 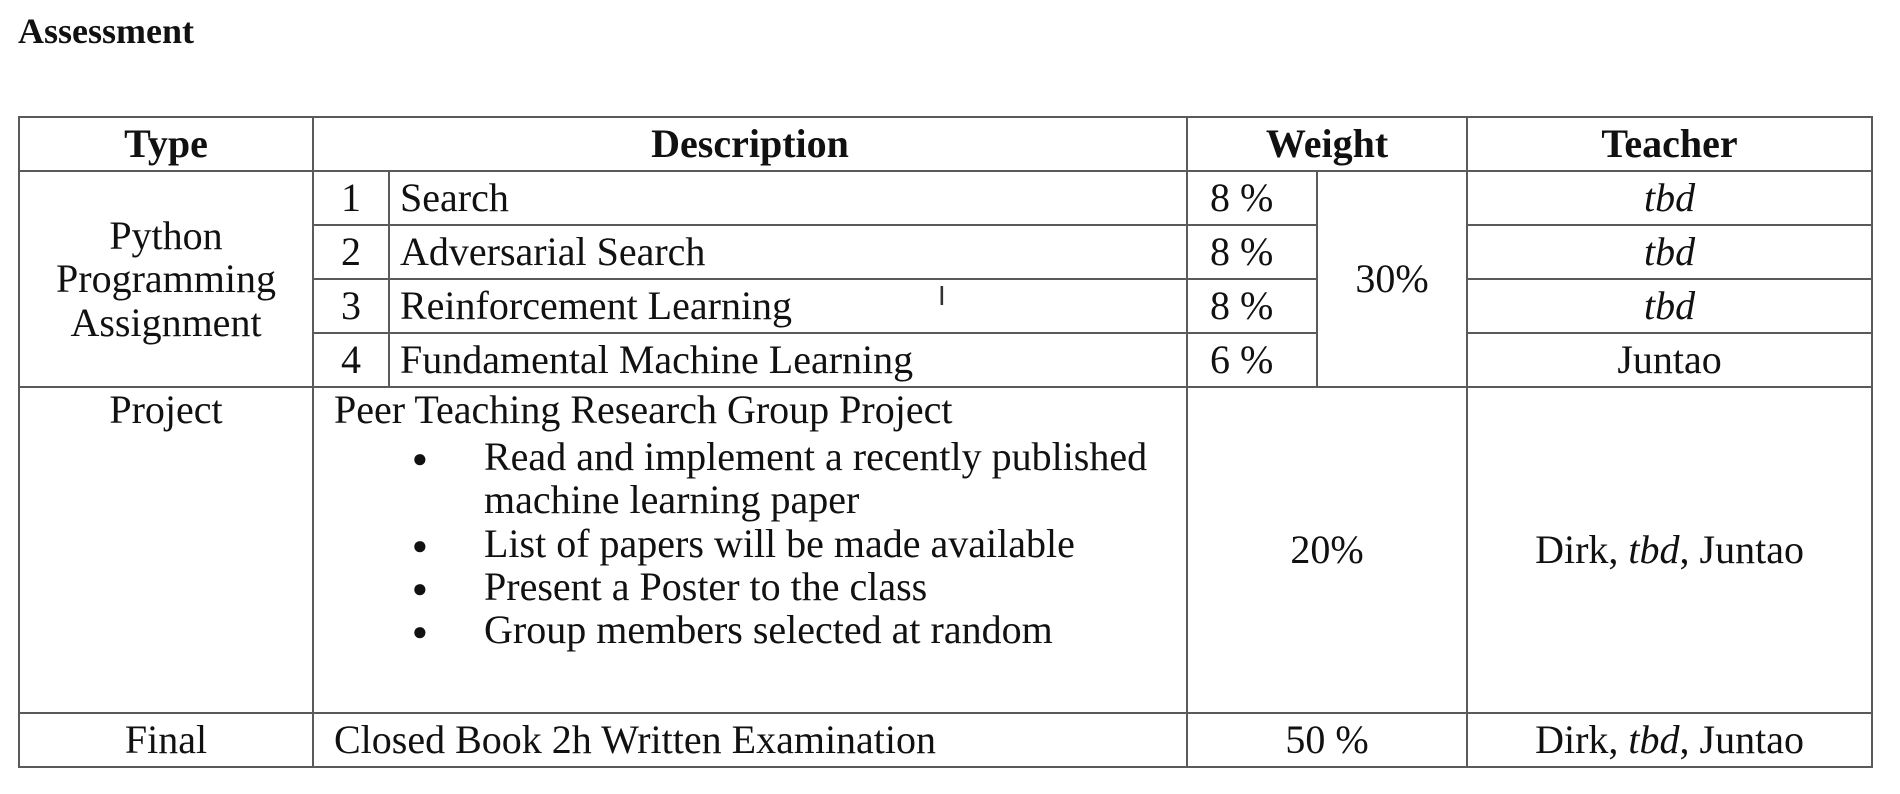 I want to click on header-row: Type Description Weight Teacher, so click(x=946, y=144).